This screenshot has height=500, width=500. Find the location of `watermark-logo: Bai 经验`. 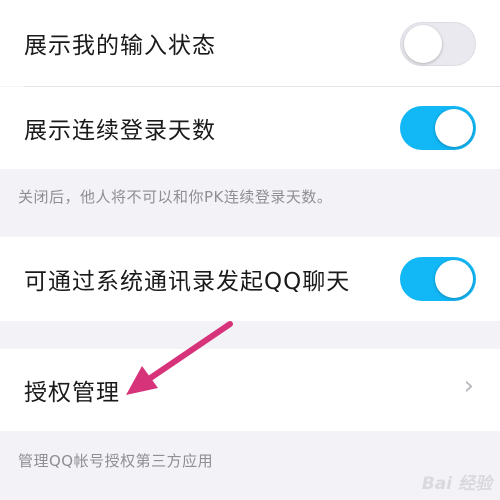

watermark-logo: Bai 经验 is located at coordinates (456, 484).